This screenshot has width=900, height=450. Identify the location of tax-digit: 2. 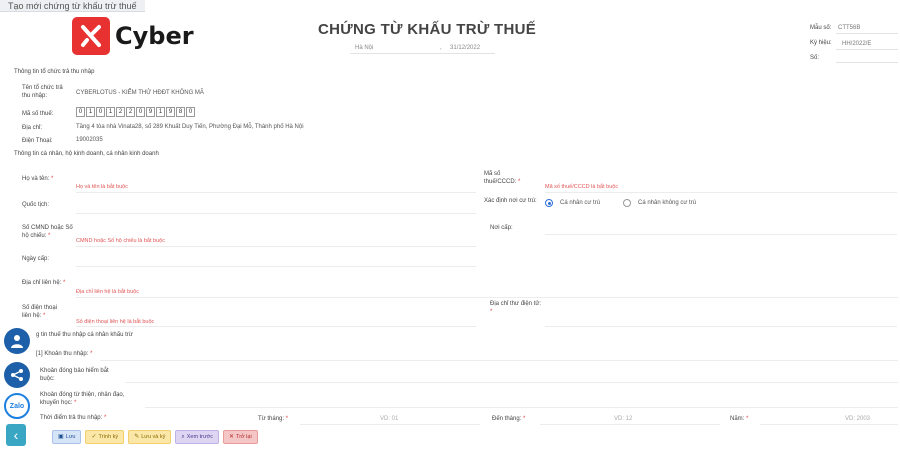
(120, 112).